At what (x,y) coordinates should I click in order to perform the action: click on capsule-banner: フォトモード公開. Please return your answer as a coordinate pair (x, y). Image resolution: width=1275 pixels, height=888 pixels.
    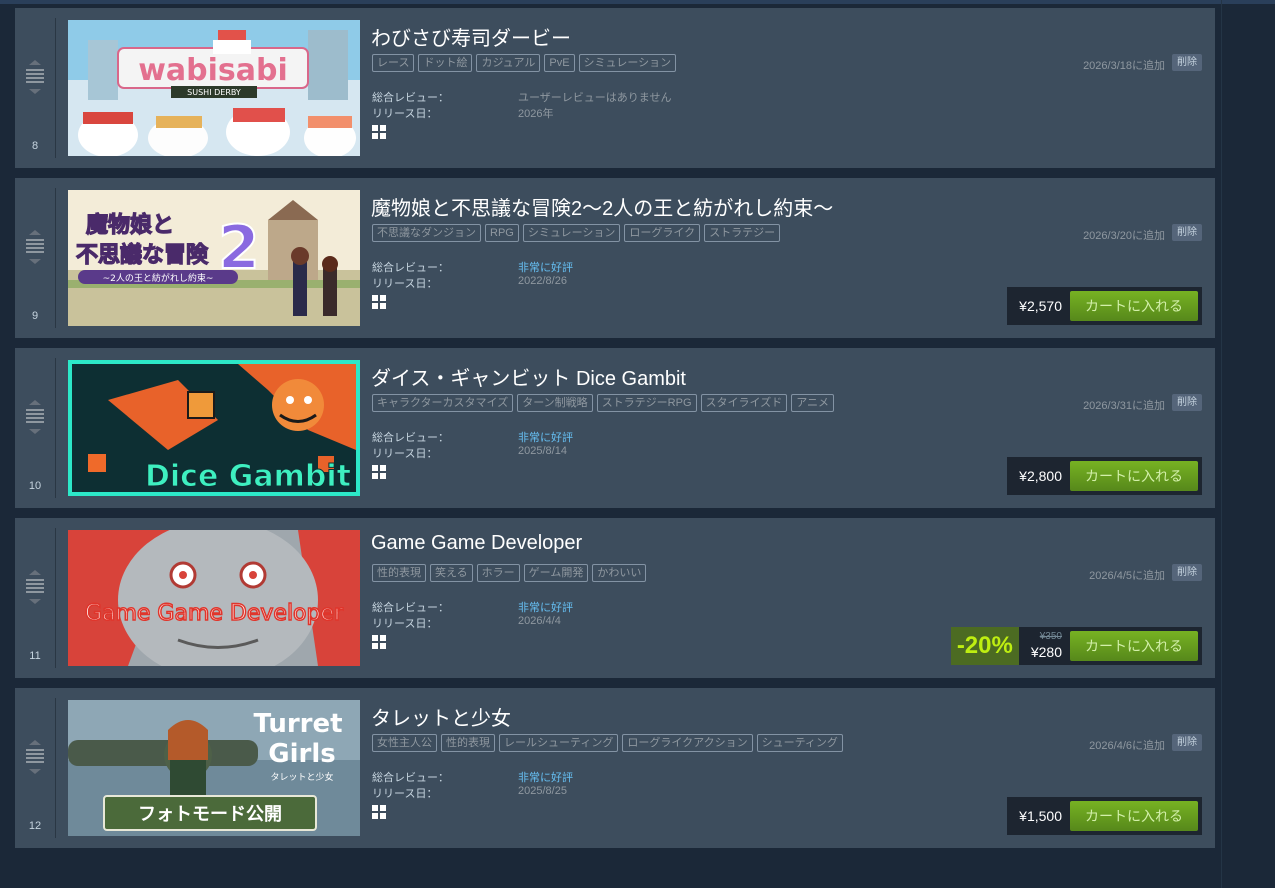
    Looking at the image, I should click on (210, 814).